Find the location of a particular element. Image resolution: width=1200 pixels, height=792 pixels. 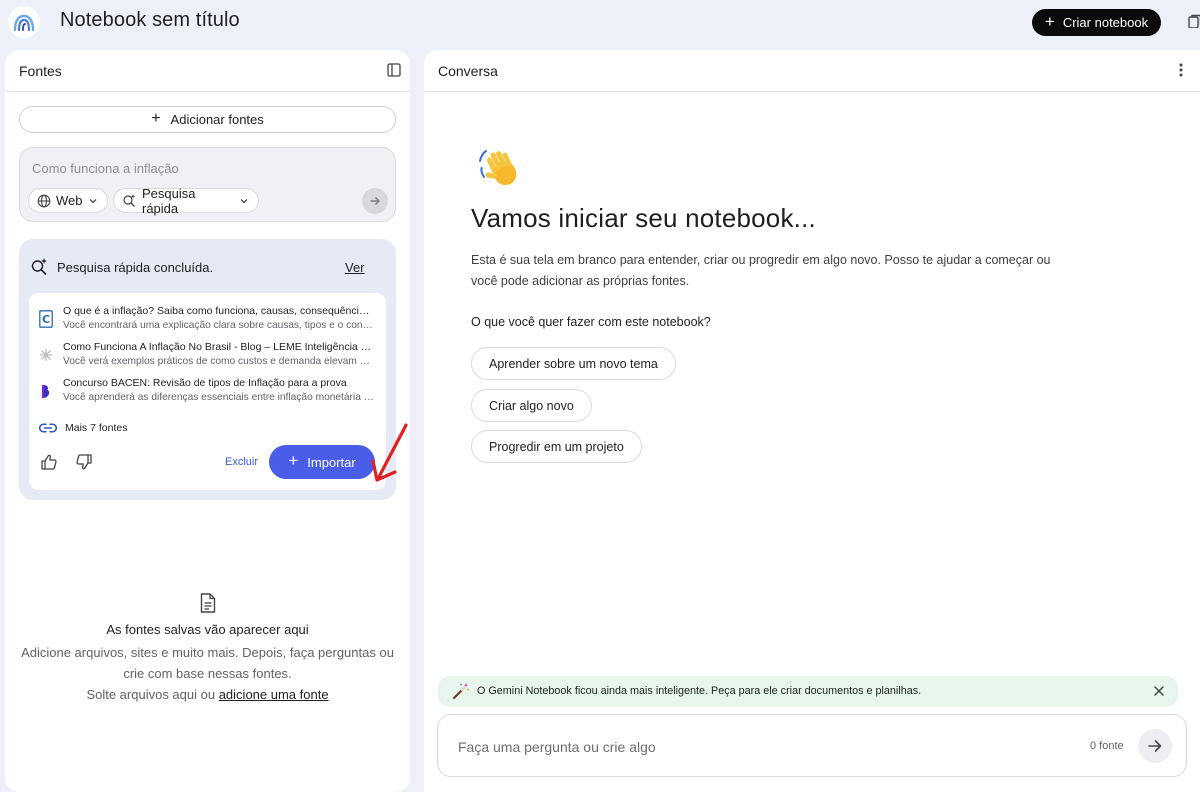

sources-panel-title: Fontes is located at coordinates (40, 71).